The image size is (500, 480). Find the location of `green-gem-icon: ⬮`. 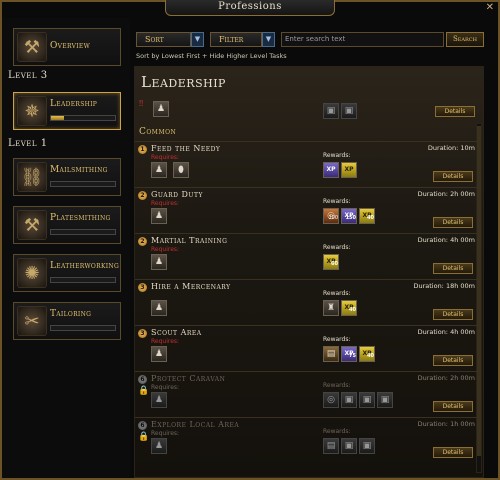

green-gem-icon: ⬮ is located at coordinates (181, 170).